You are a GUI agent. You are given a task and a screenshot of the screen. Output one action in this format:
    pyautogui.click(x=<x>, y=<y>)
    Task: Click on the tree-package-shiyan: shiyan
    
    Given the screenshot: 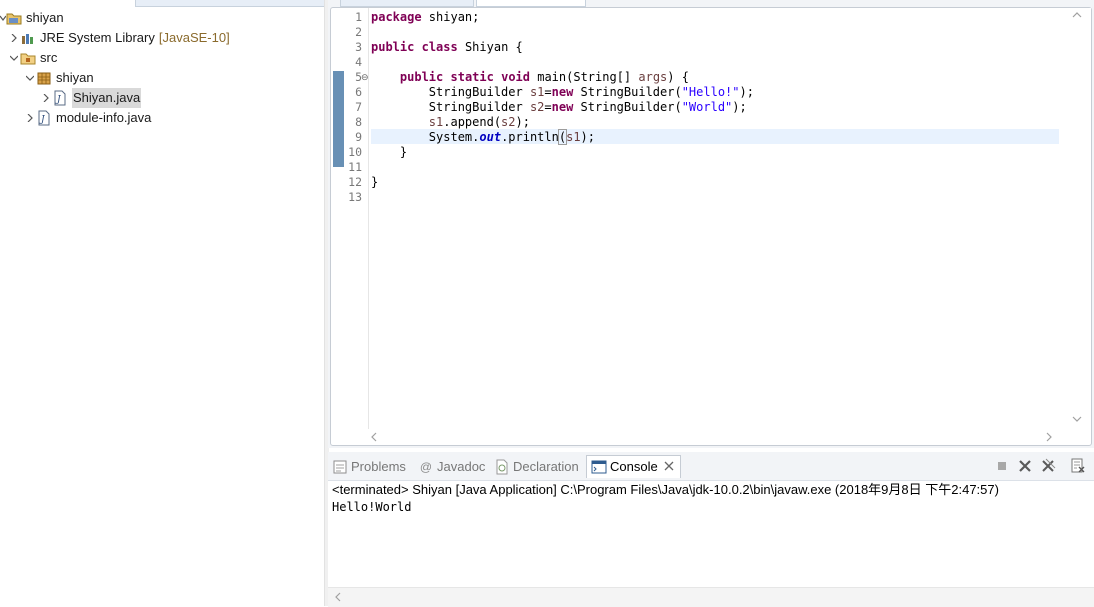 What is the action you would take?
    pyautogui.click(x=59, y=78)
    